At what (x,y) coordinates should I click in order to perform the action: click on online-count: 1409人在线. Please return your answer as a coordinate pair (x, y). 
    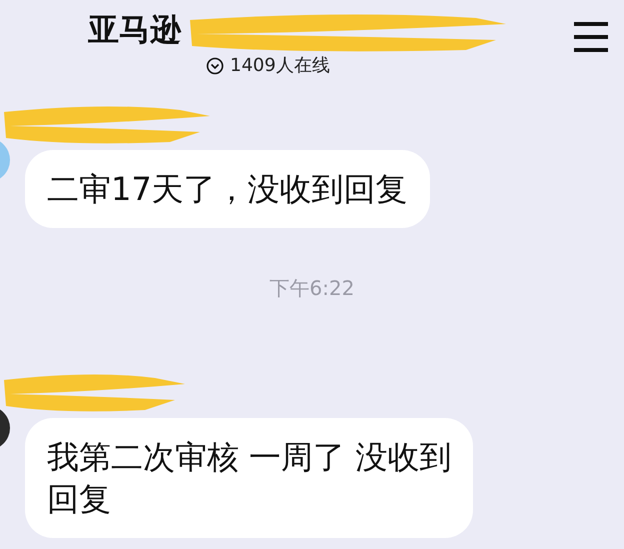
    Looking at the image, I should click on (280, 66).